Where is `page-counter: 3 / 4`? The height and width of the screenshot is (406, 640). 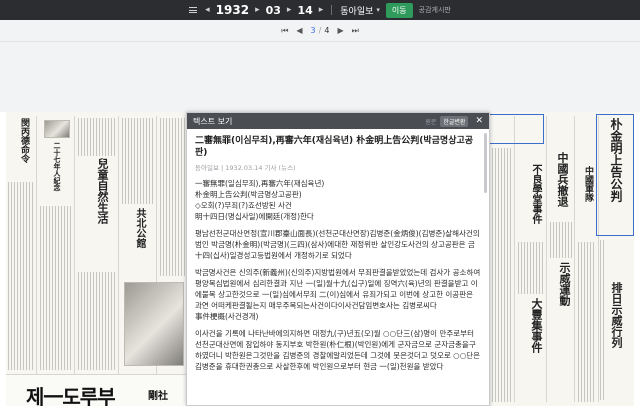
page-counter: 3 / 4 is located at coordinates (320, 30).